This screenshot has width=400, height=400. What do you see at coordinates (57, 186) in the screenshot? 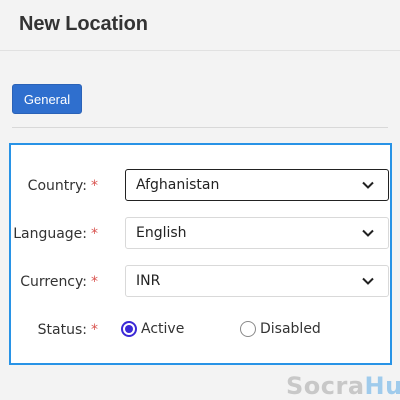
I see `country-label-text: Country:` at bounding box center [57, 186].